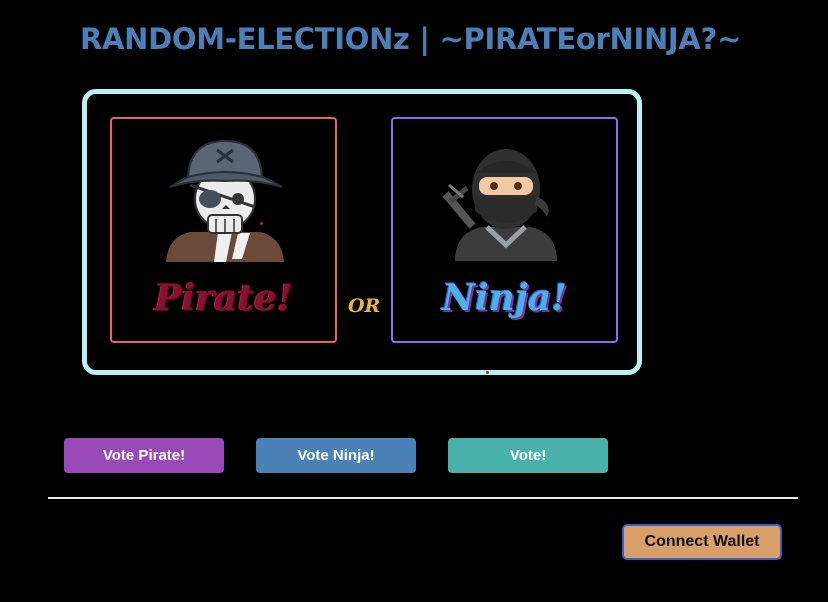 The image size is (828, 602). I want to click on pirate-choice-card: Pirate!, so click(223, 230).